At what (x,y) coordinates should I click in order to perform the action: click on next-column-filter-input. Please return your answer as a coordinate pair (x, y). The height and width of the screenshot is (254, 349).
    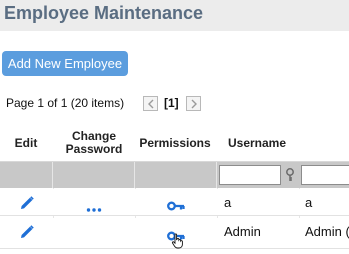
    Looking at the image, I should click on (325, 175).